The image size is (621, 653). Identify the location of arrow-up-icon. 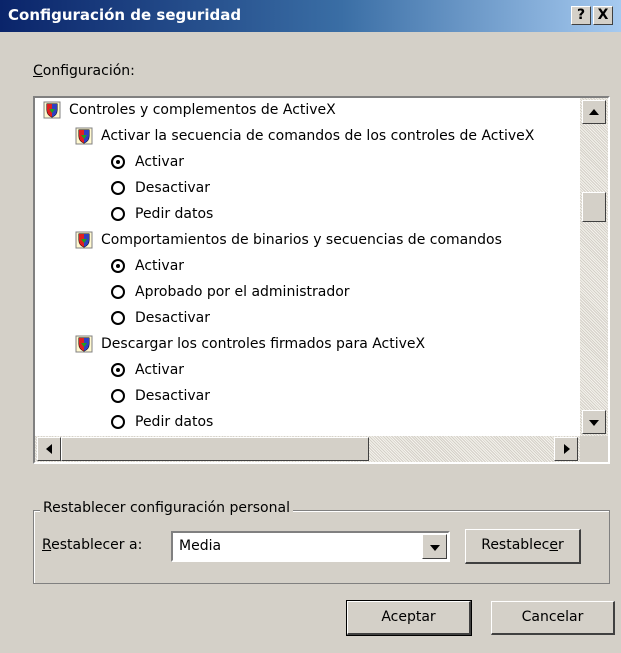
(594, 112).